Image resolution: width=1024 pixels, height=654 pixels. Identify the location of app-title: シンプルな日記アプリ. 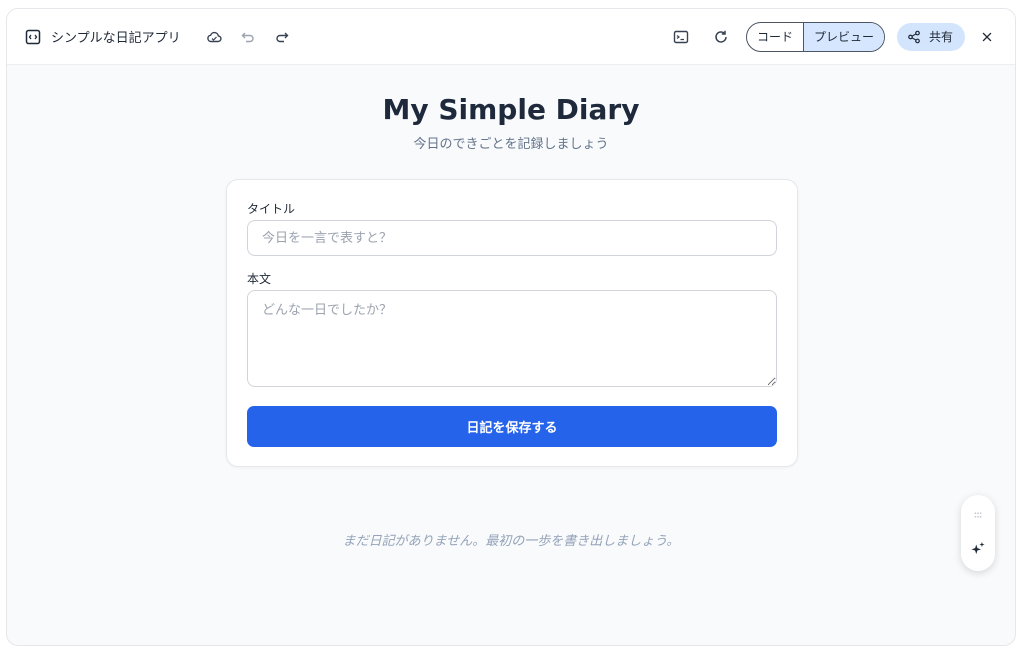
(116, 38).